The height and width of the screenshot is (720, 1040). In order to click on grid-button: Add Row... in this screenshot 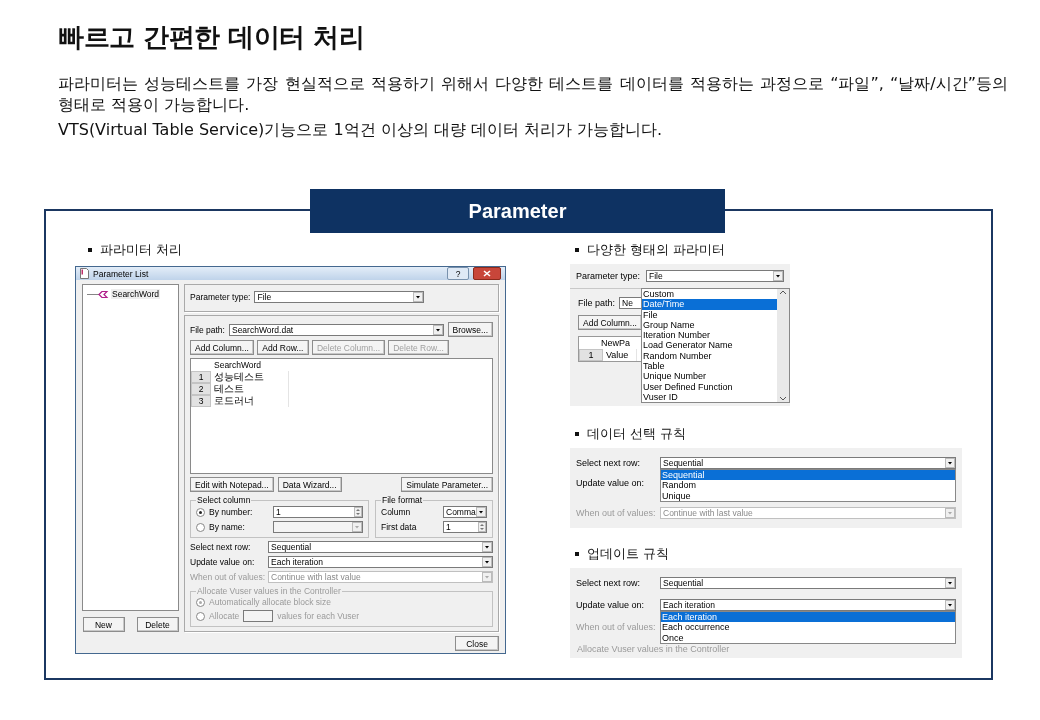, I will do `click(282, 347)`.